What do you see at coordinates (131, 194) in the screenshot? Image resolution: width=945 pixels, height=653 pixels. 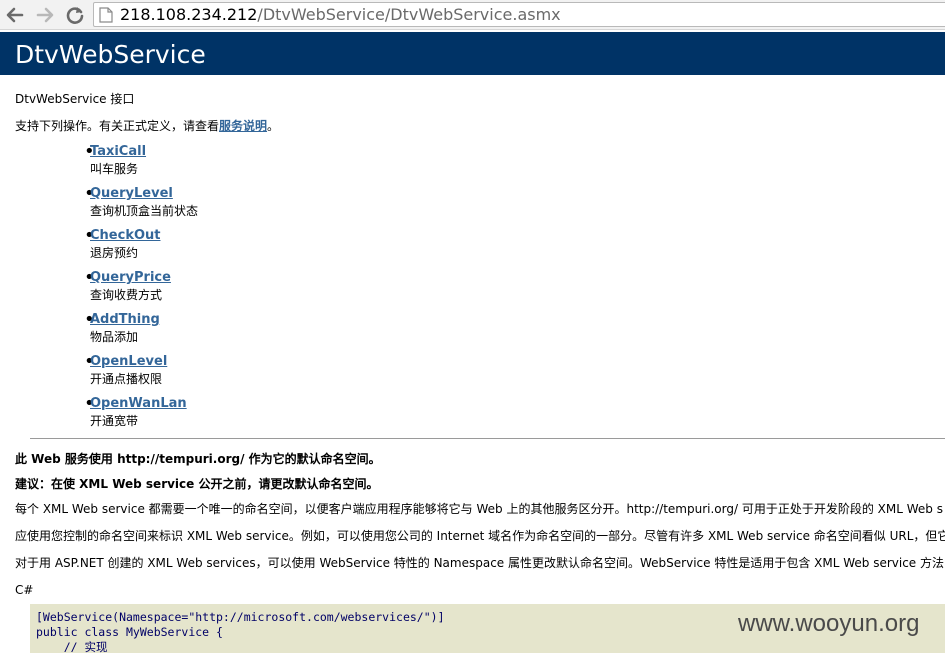 I see `operation-link: QueryLevel` at bounding box center [131, 194].